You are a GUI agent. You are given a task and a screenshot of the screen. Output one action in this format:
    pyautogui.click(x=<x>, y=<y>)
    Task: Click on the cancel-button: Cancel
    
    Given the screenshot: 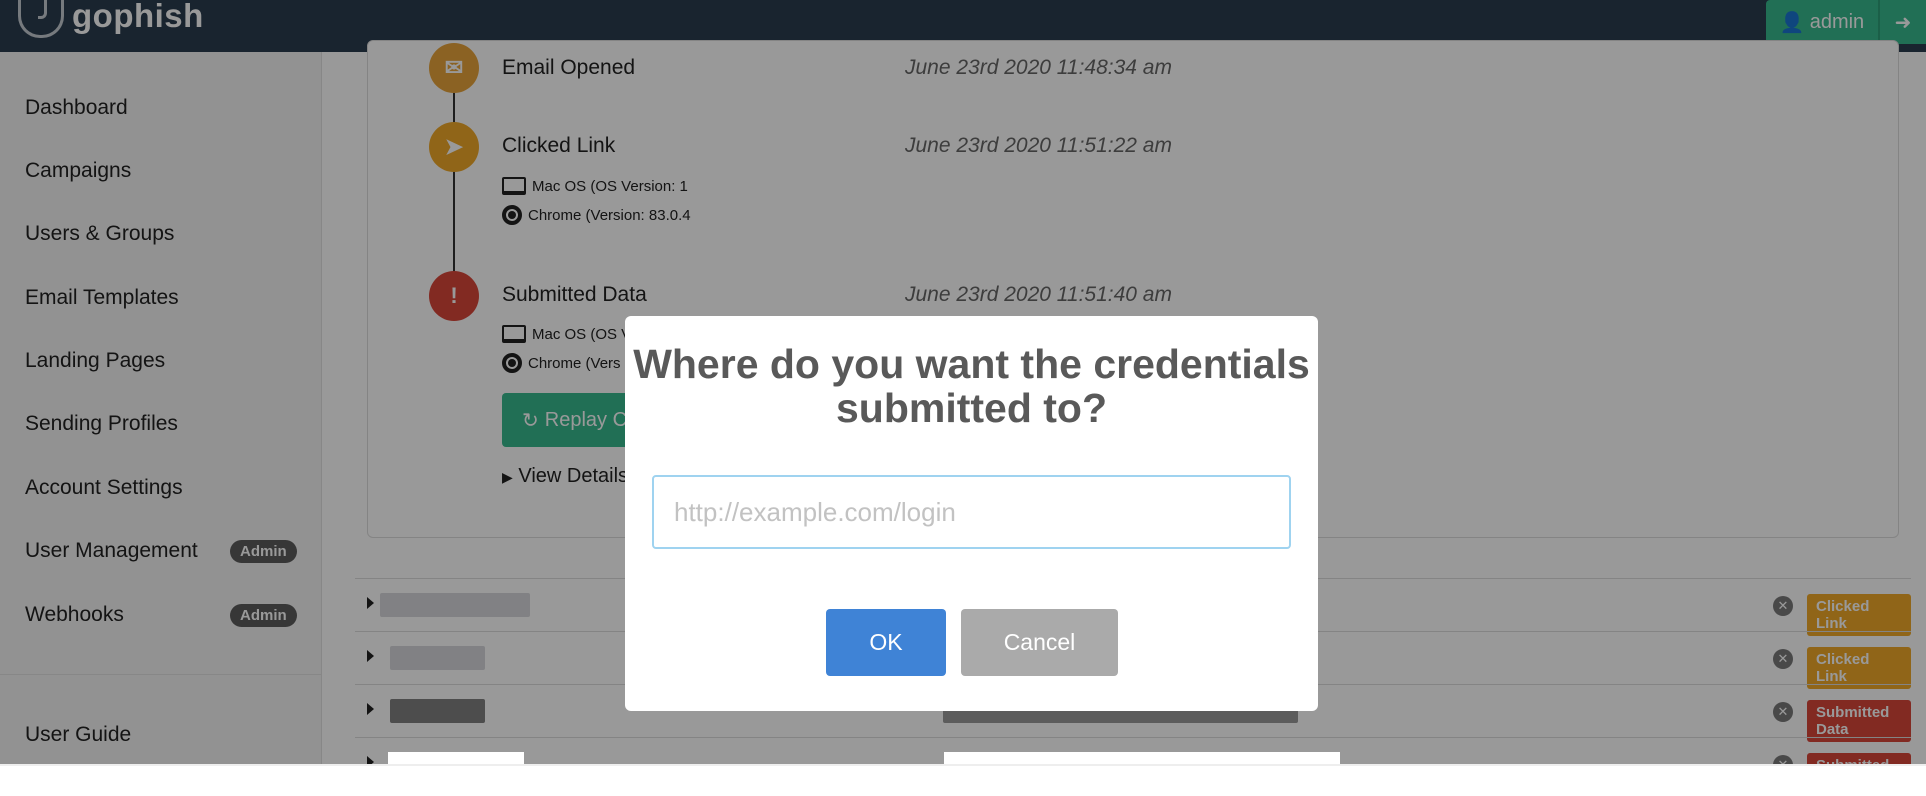 What is the action you would take?
    pyautogui.click(x=1039, y=642)
    